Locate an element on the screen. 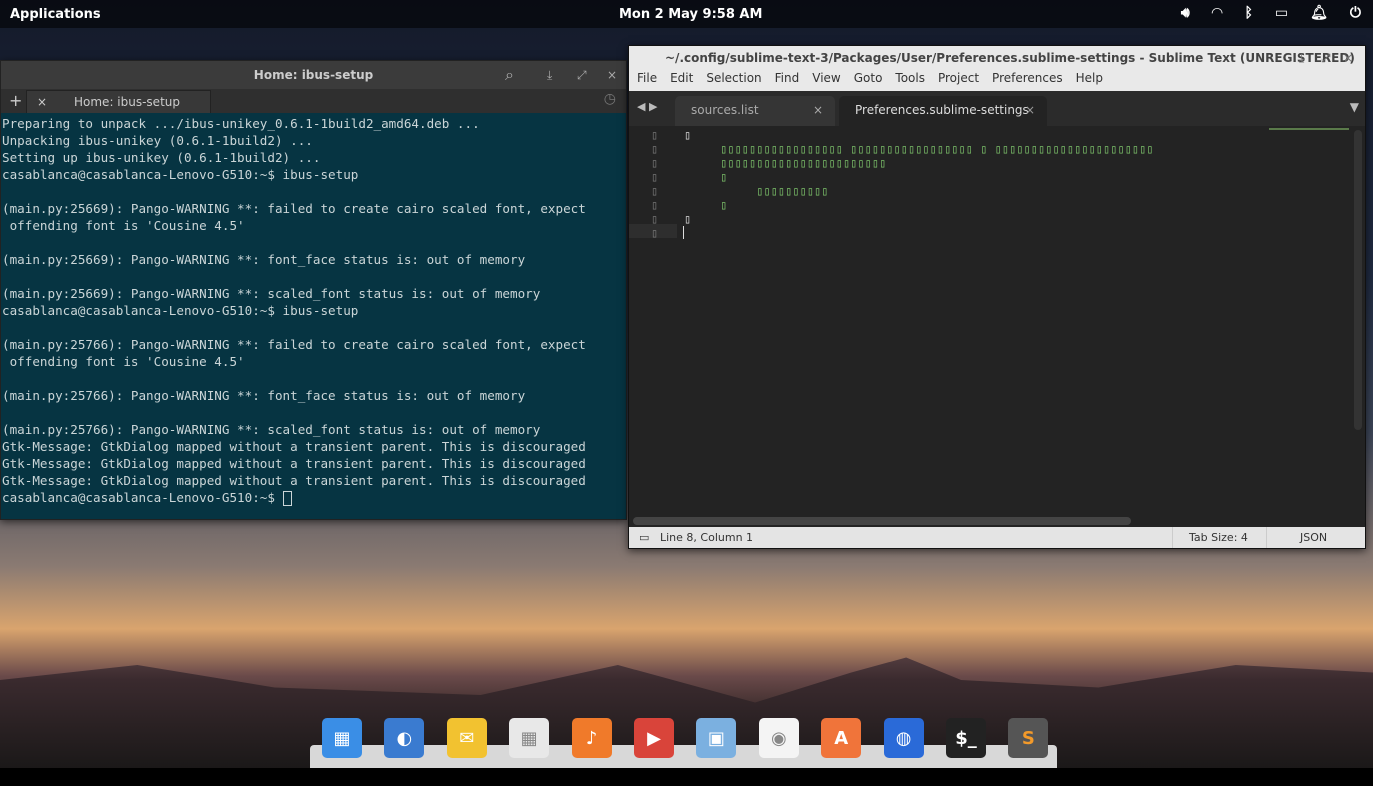 This screenshot has width=1373, height=786. terminal-titlebar: Home: ibus-setup ⌕ ⤓ ⤢ × is located at coordinates (313, 75).